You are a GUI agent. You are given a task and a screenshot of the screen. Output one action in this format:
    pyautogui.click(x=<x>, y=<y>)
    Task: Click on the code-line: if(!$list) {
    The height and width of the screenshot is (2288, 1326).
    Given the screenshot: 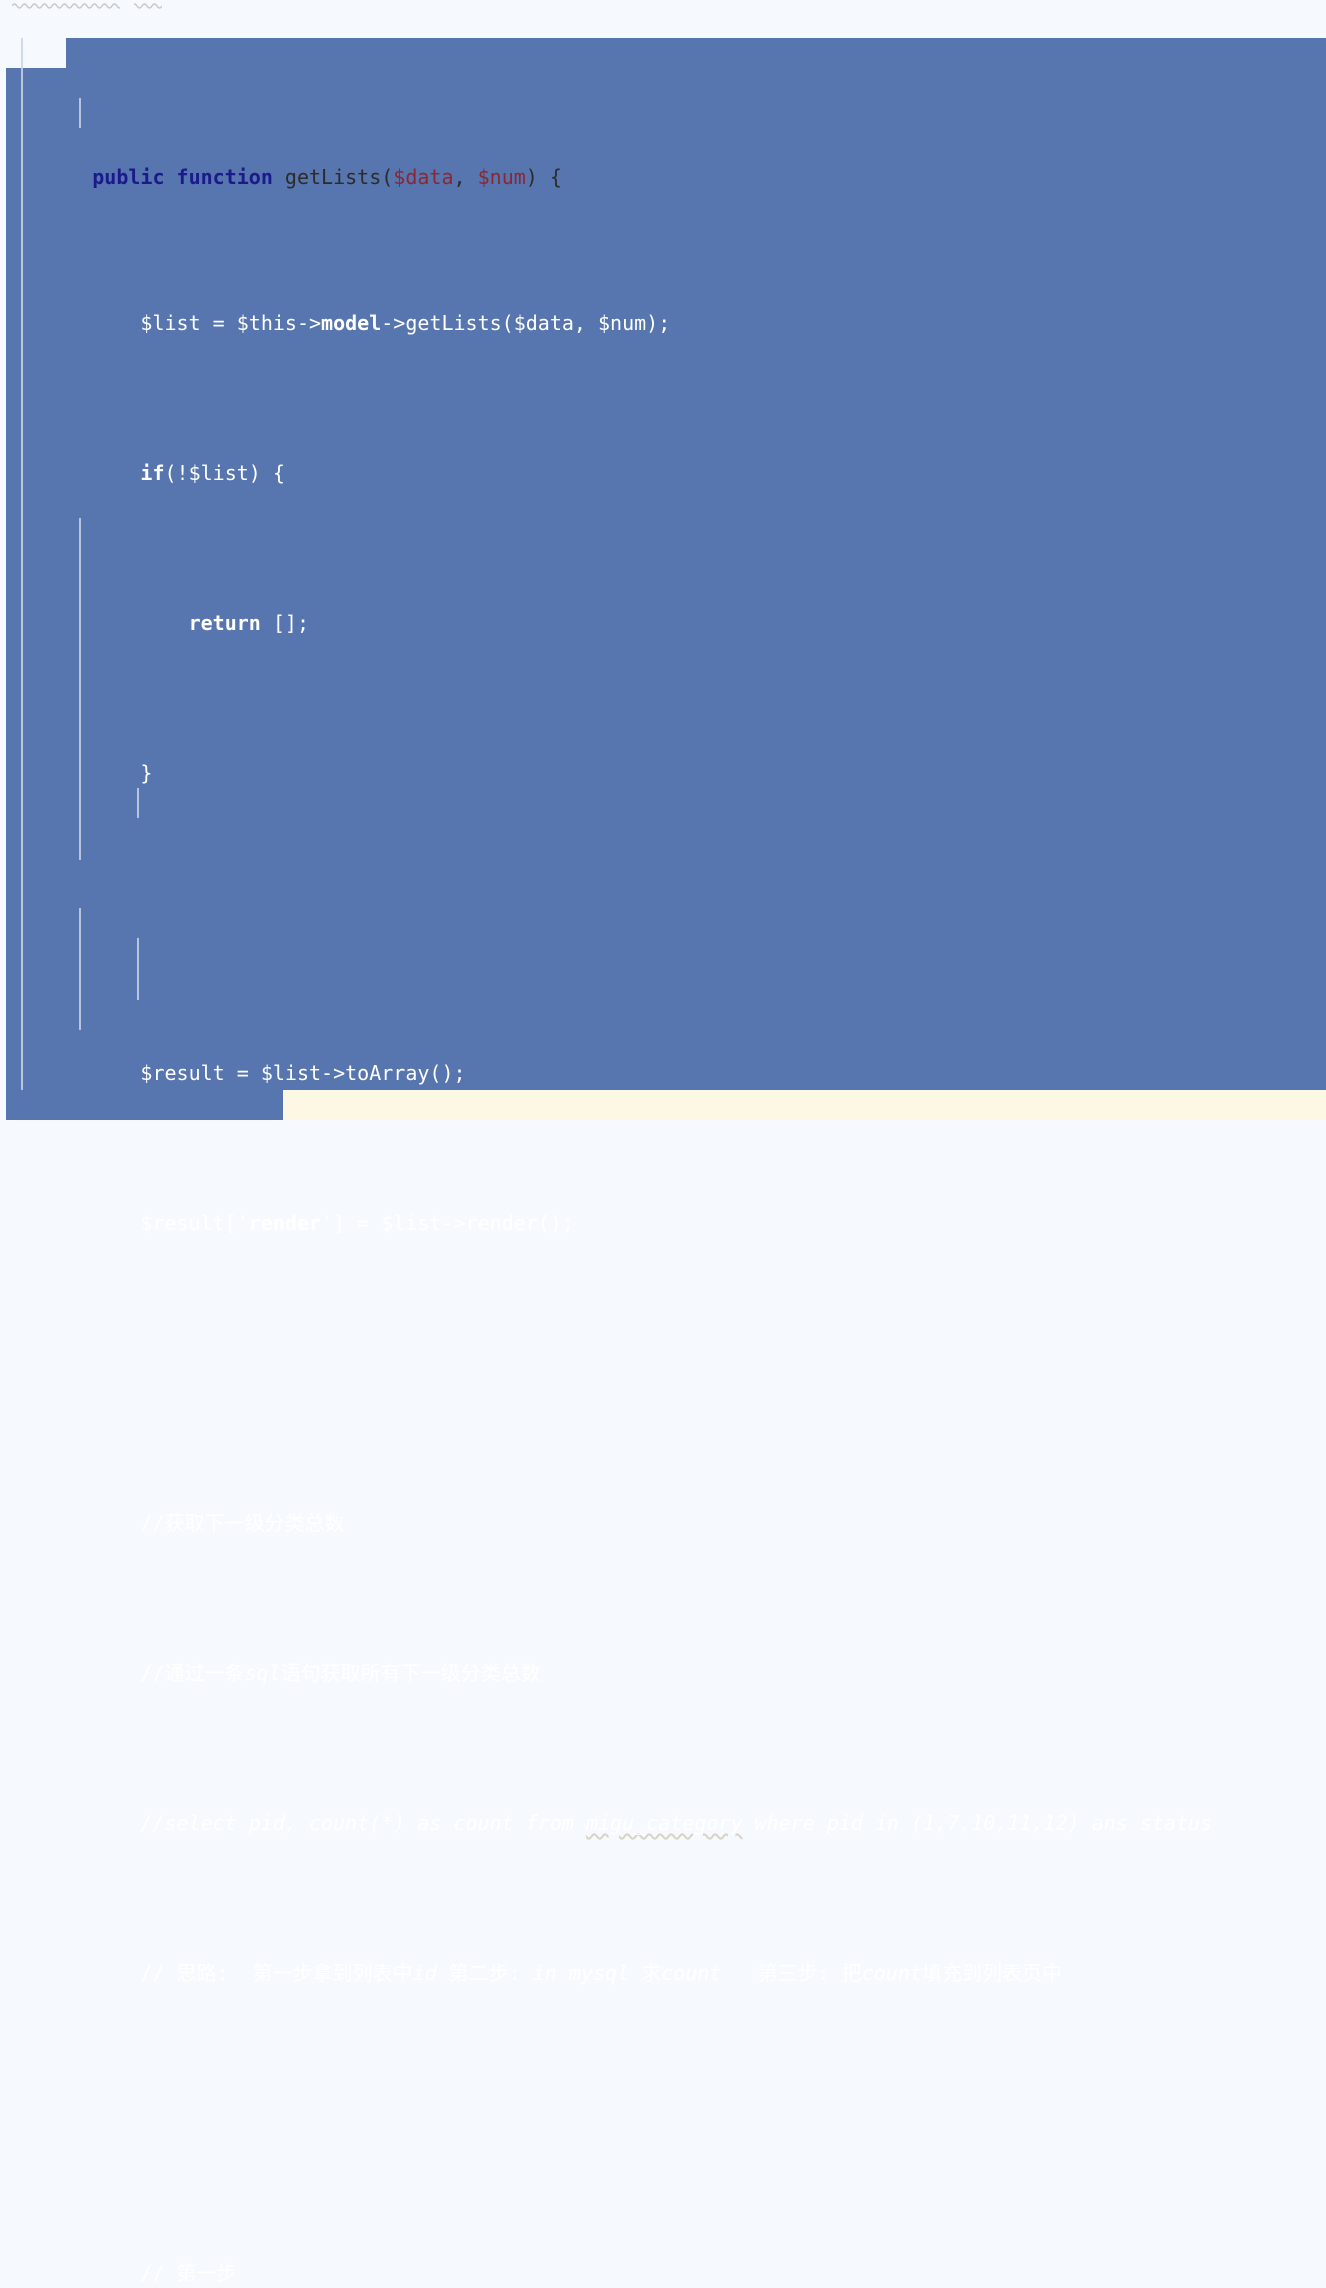 What is the action you would take?
    pyautogui.click(x=663, y=456)
    